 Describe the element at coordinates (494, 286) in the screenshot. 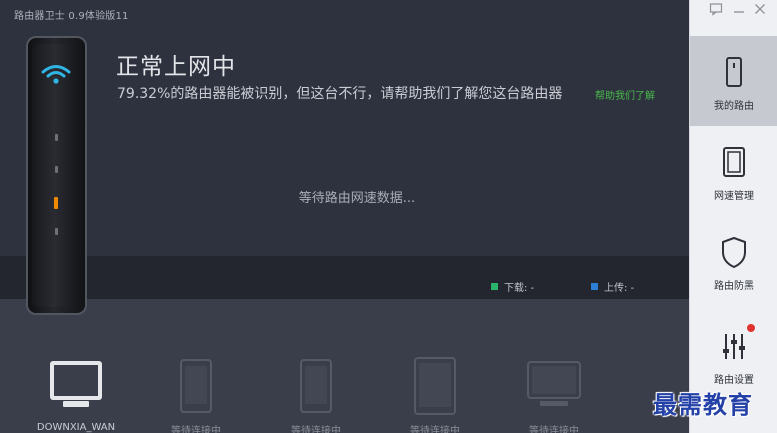

I see `download-dot` at that location.